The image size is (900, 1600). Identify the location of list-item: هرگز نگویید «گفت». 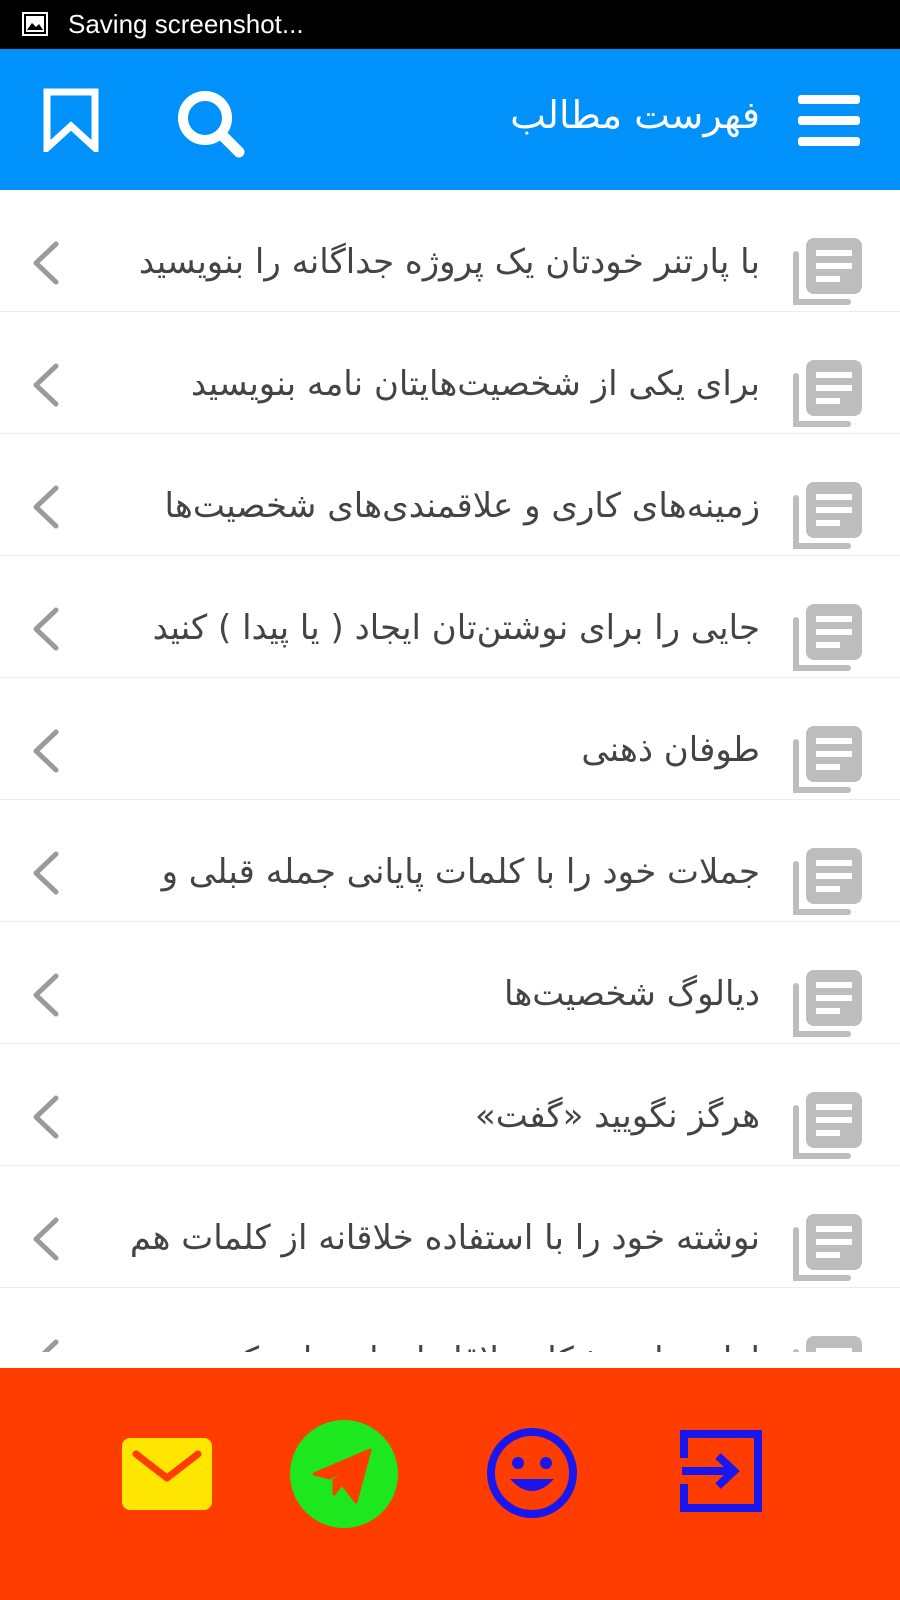
(450, 1105).